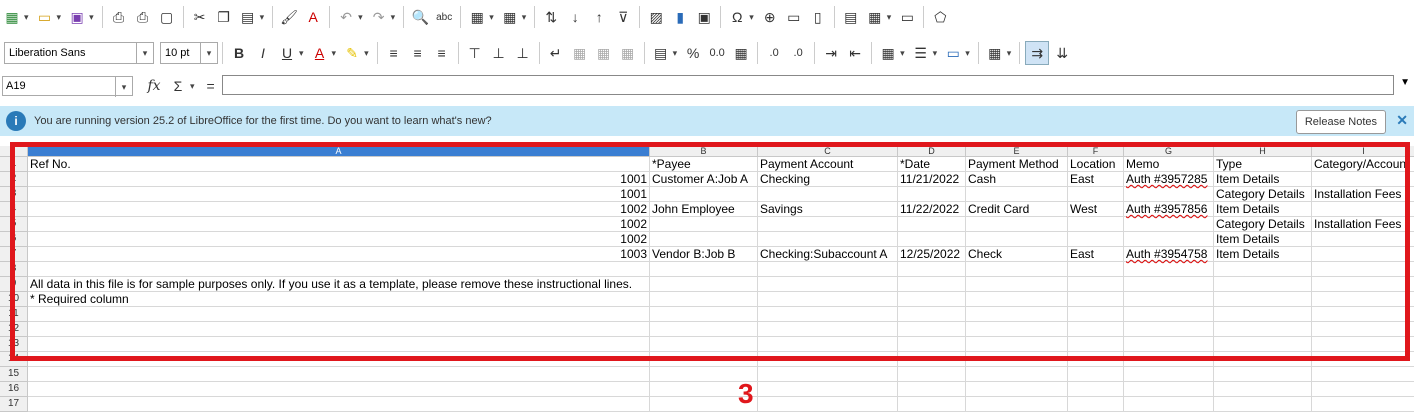 Image resolution: width=1414 pixels, height=415 pixels. Describe the element at coordinates (556, 53) in the screenshot. I see `wrap-text-icon: ↵` at that location.